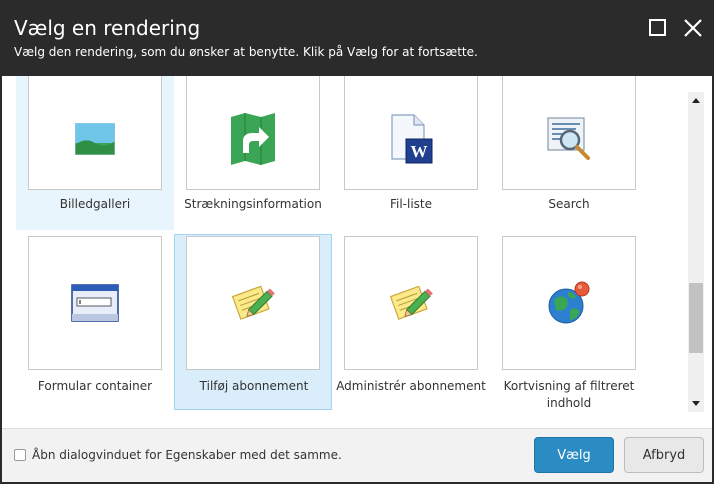 Image resolution: width=714 pixels, height=484 pixels. Describe the element at coordinates (95, 138) in the screenshot. I see `image-gallery-icon` at that location.